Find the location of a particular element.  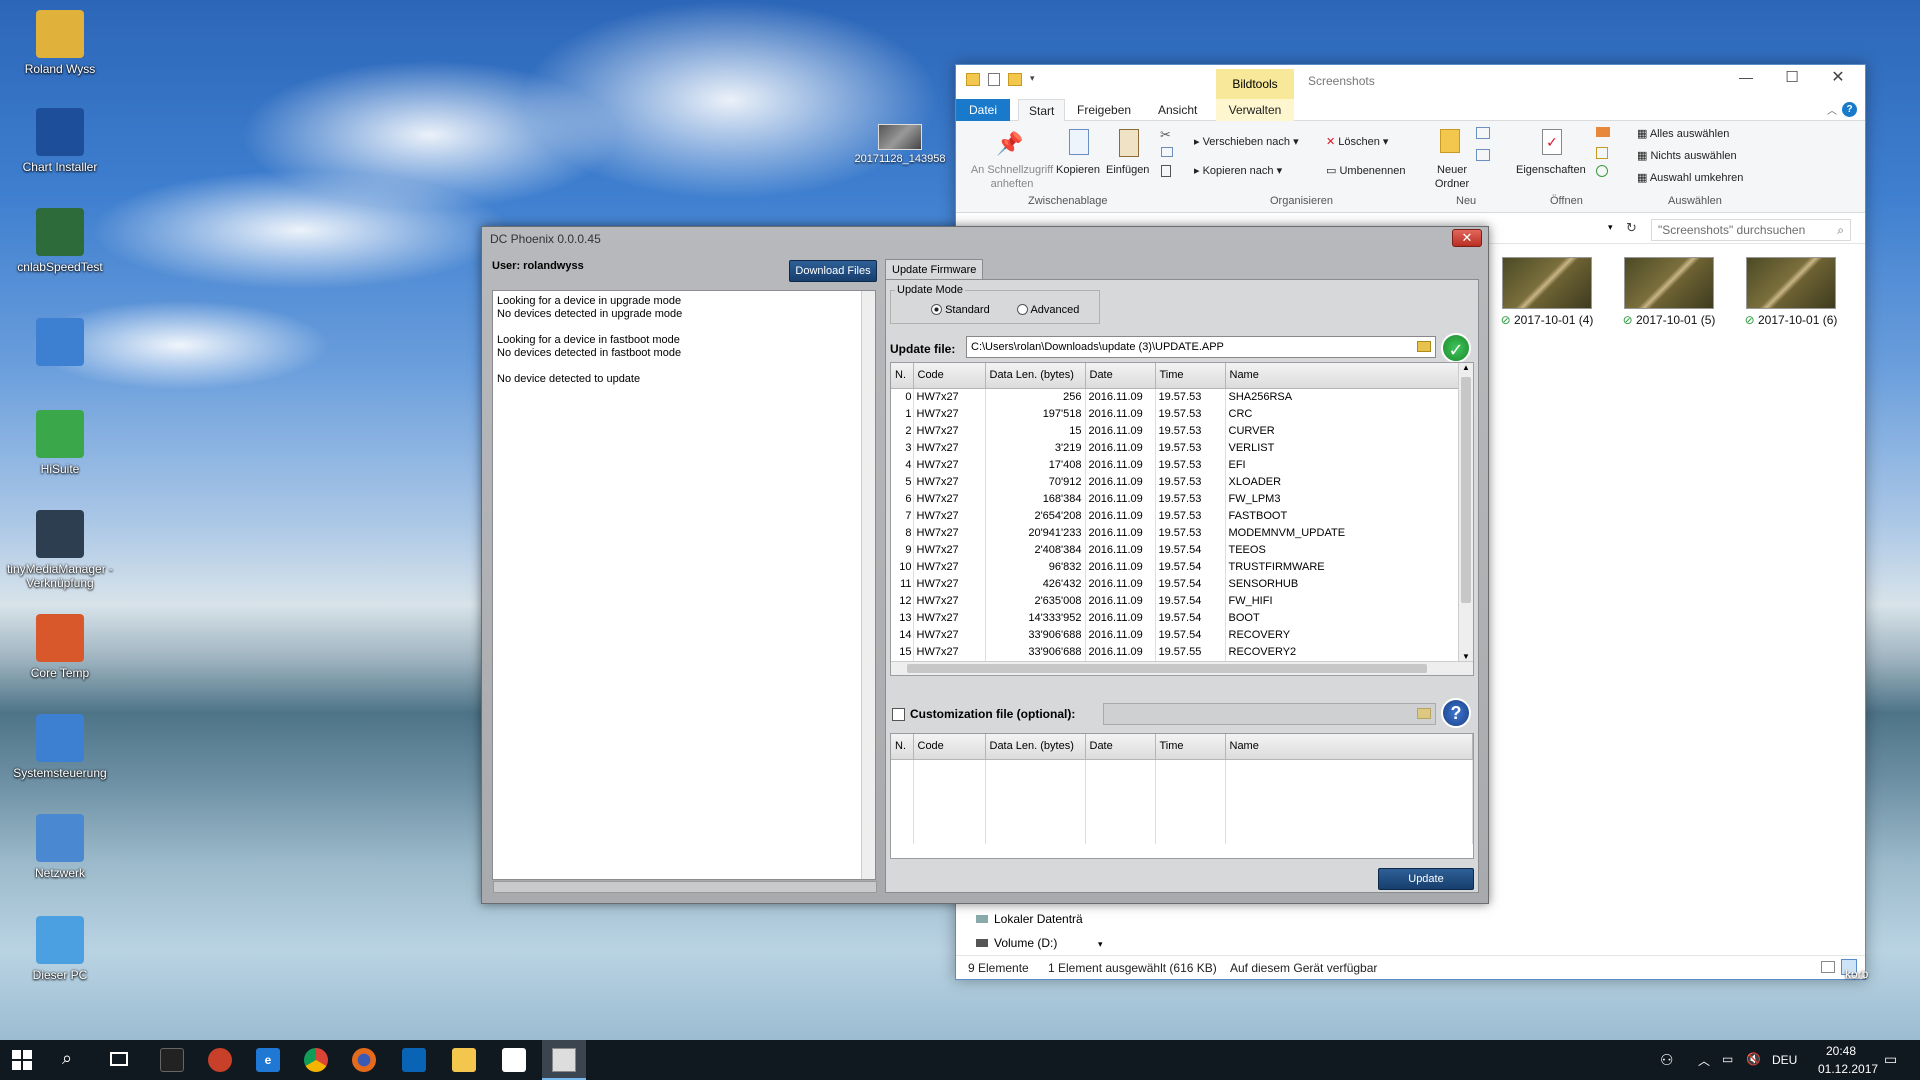

select-none-button: ▦ Nichts auswählen is located at coordinates (1687, 156).